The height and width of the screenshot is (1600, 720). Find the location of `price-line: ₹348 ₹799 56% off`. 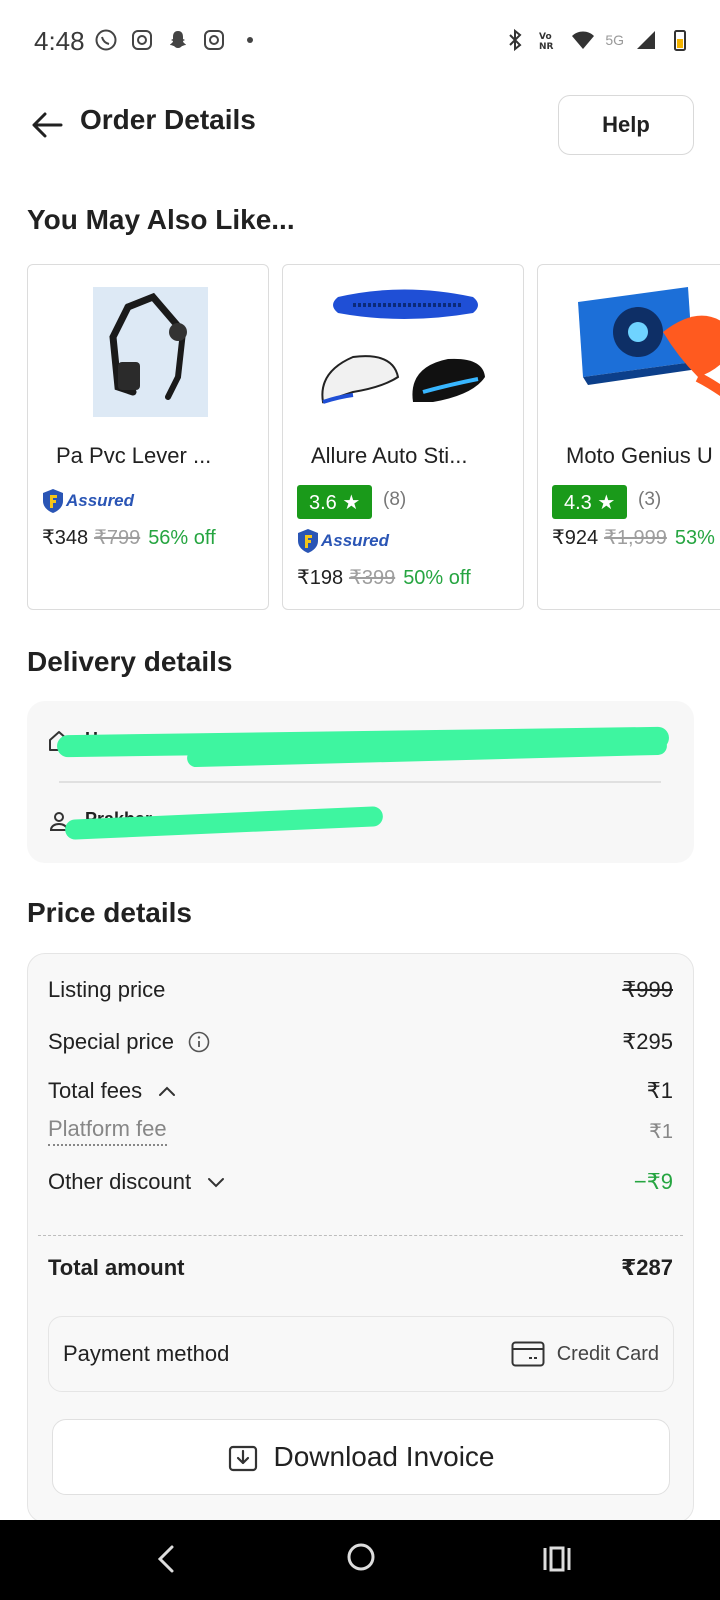

price-line: ₹348 ₹799 56% off is located at coordinates (129, 537).